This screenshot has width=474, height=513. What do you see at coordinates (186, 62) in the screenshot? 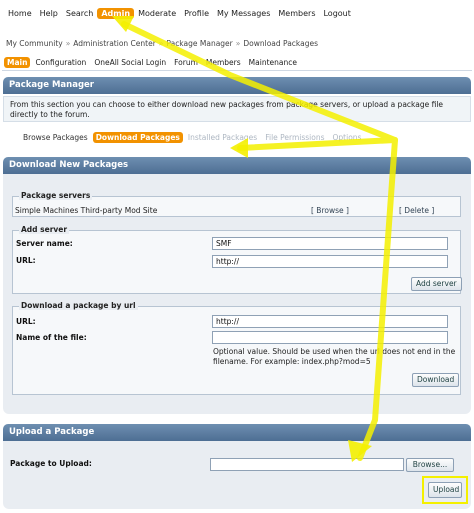
I see `admin-tab-forum: Forum` at bounding box center [186, 62].